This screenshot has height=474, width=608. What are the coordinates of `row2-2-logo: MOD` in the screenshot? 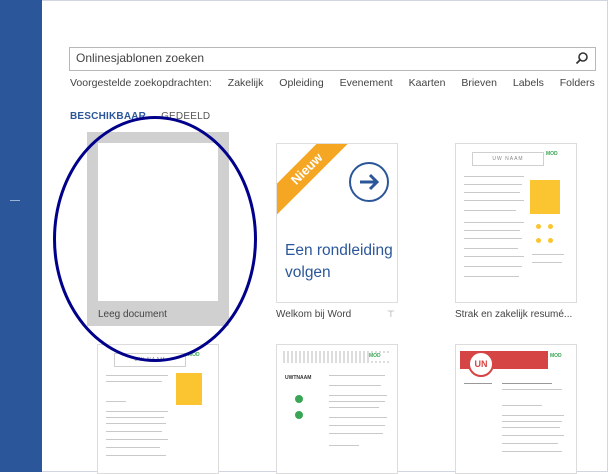 It's located at (380, 357).